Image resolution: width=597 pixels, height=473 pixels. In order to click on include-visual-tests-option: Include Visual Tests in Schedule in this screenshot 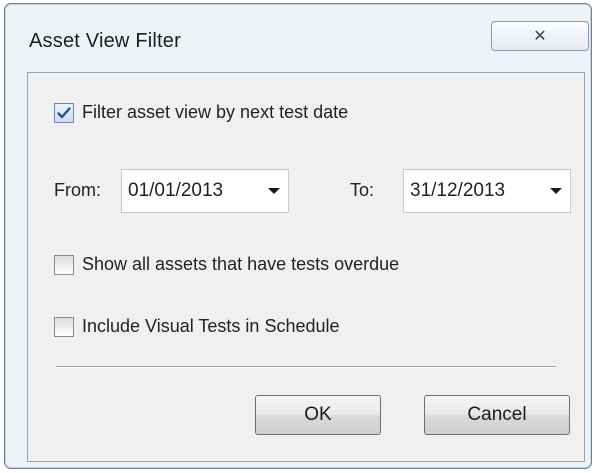, I will do `click(197, 326)`.